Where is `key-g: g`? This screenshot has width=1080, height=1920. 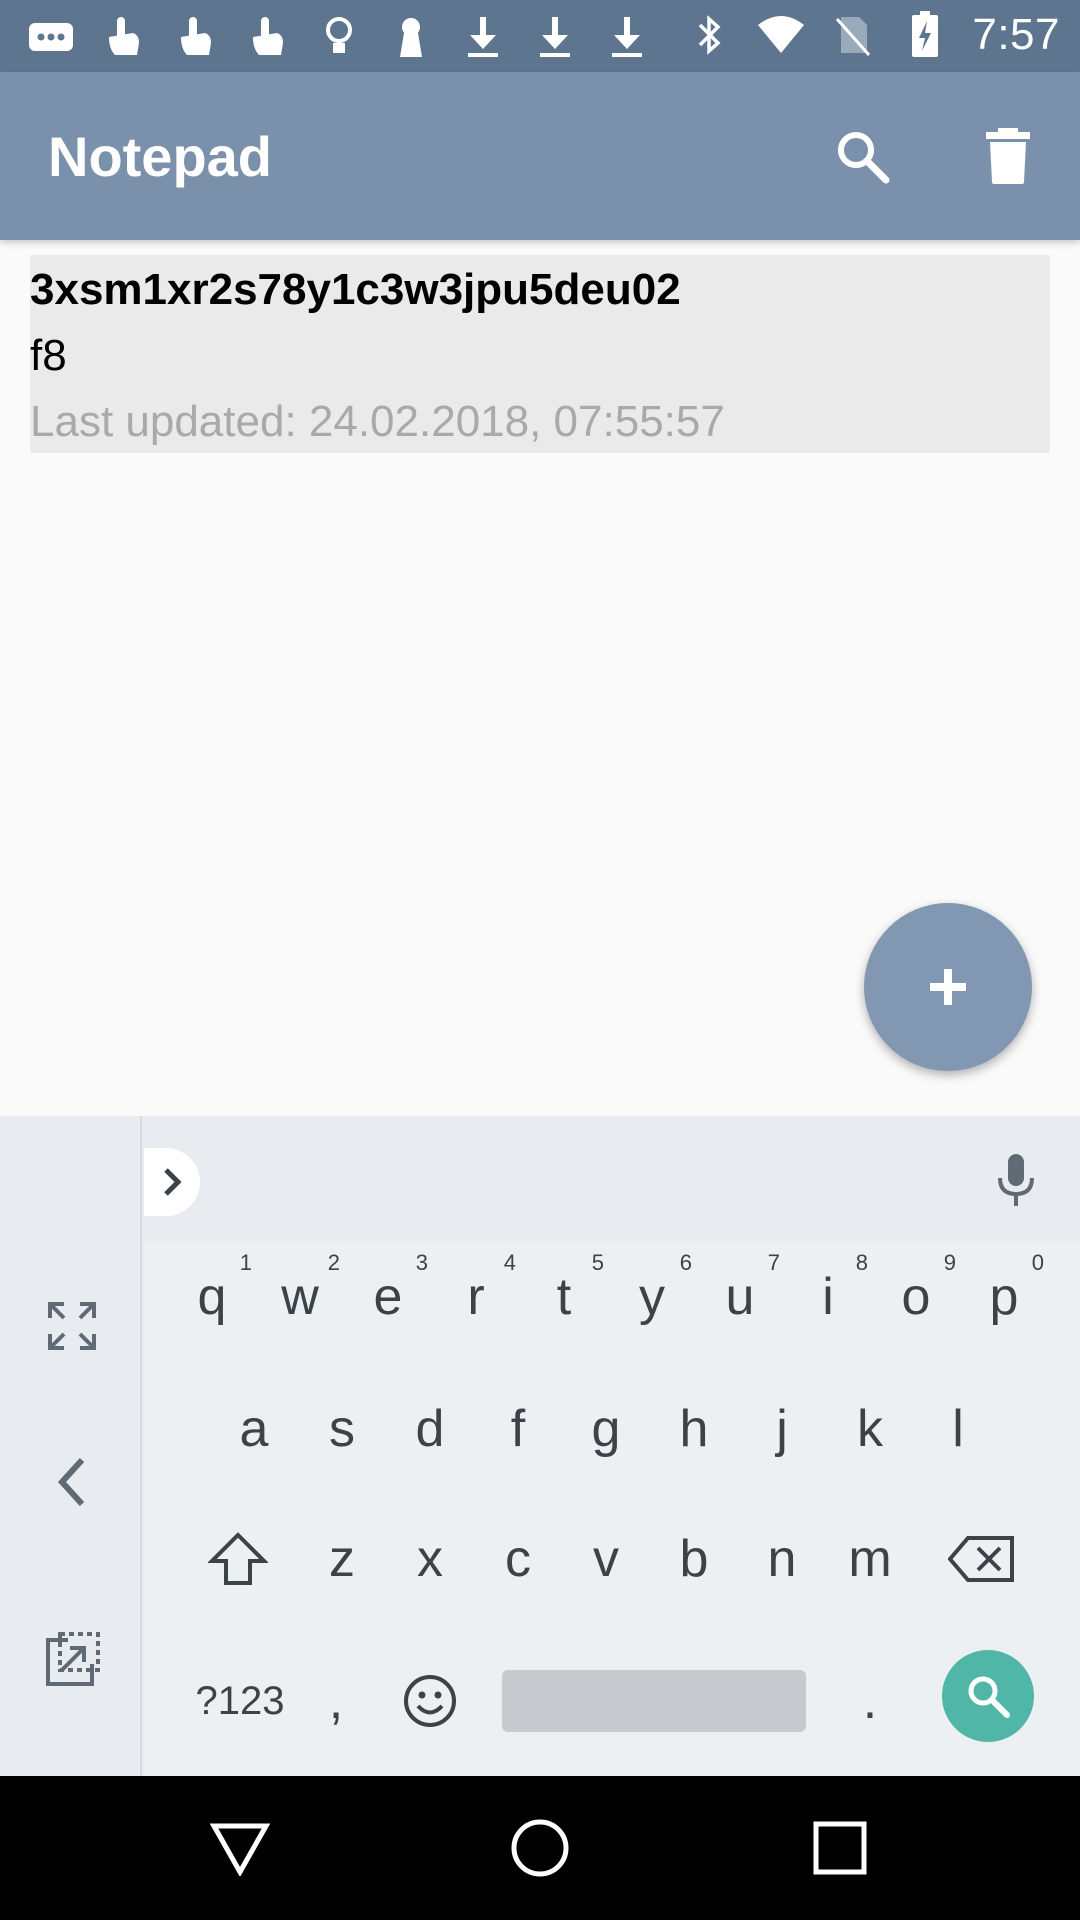
key-g: g is located at coordinates (606, 1429).